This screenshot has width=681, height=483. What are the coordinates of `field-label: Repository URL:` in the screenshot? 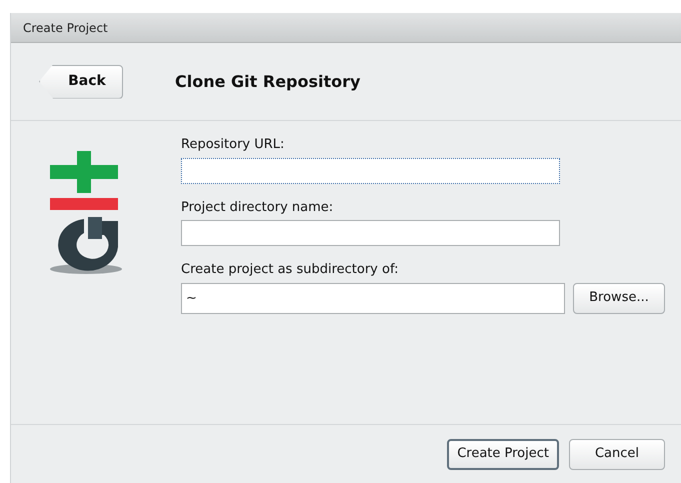 It's located at (233, 145).